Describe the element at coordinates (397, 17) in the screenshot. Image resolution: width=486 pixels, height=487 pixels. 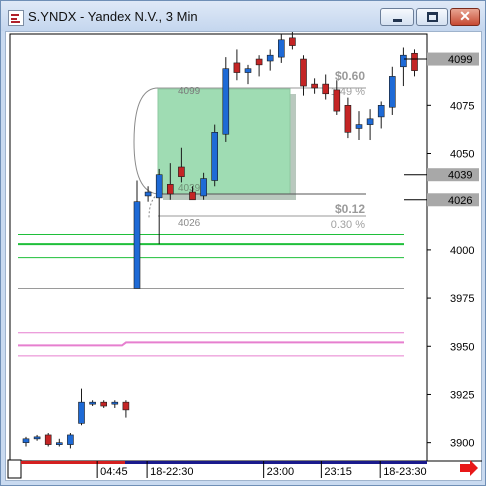
I see `minimize-button` at that location.